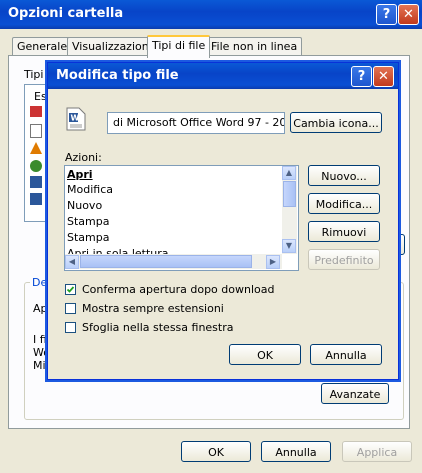  I want to click on actions-label: Azioni:, so click(83, 157).